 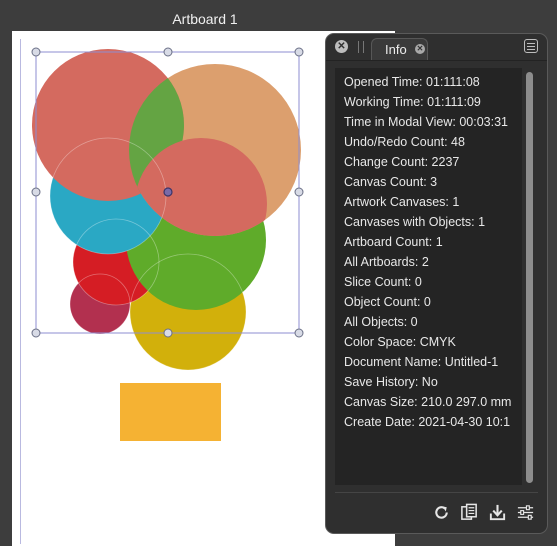 What do you see at coordinates (361, 47) in the screenshot?
I see `panel-grip-icon` at bounding box center [361, 47].